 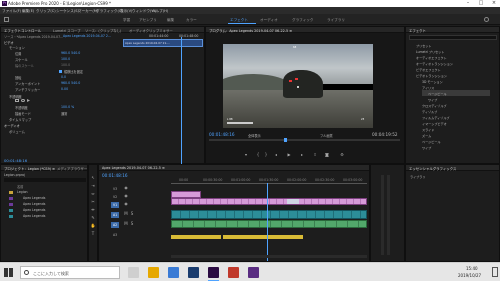 What do you see at coordinates (486, 19) in the screenshot?
I see `search-icon` at bounding box center [486, 19].